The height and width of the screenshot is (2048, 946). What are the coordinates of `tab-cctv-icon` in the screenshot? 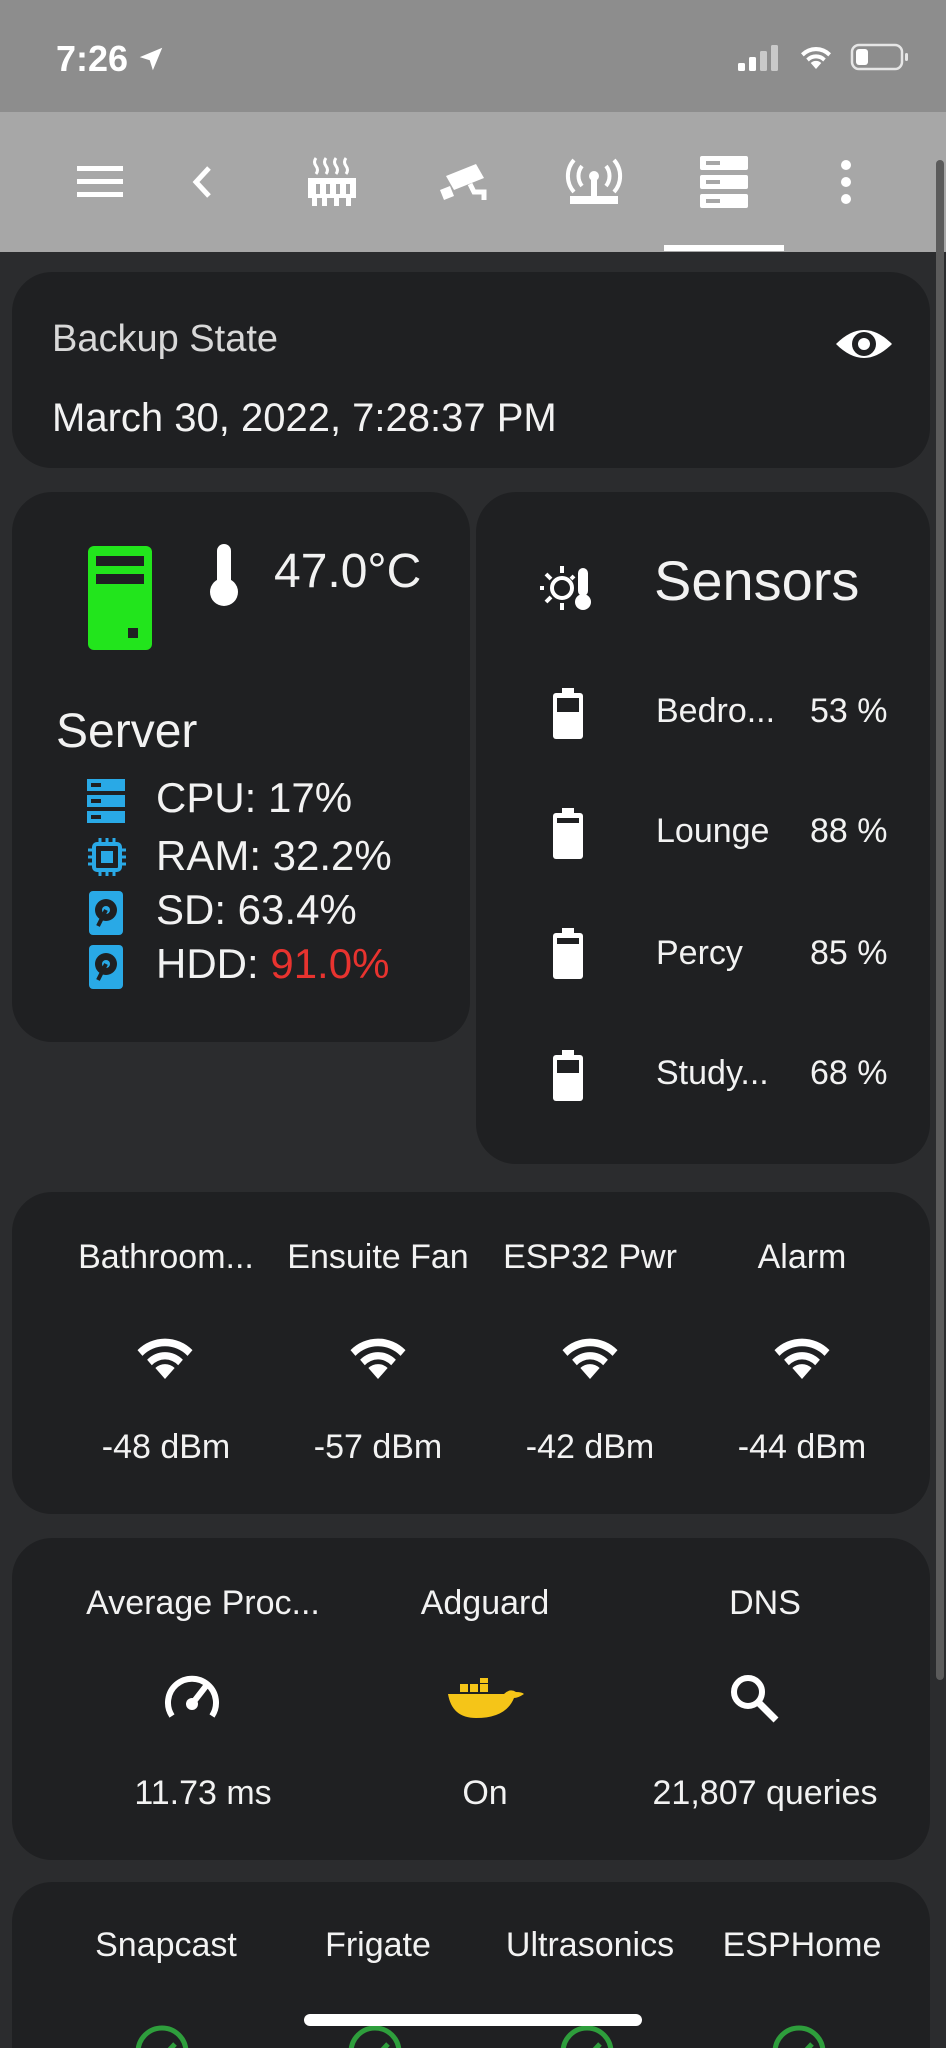 It's located at (464, 182).